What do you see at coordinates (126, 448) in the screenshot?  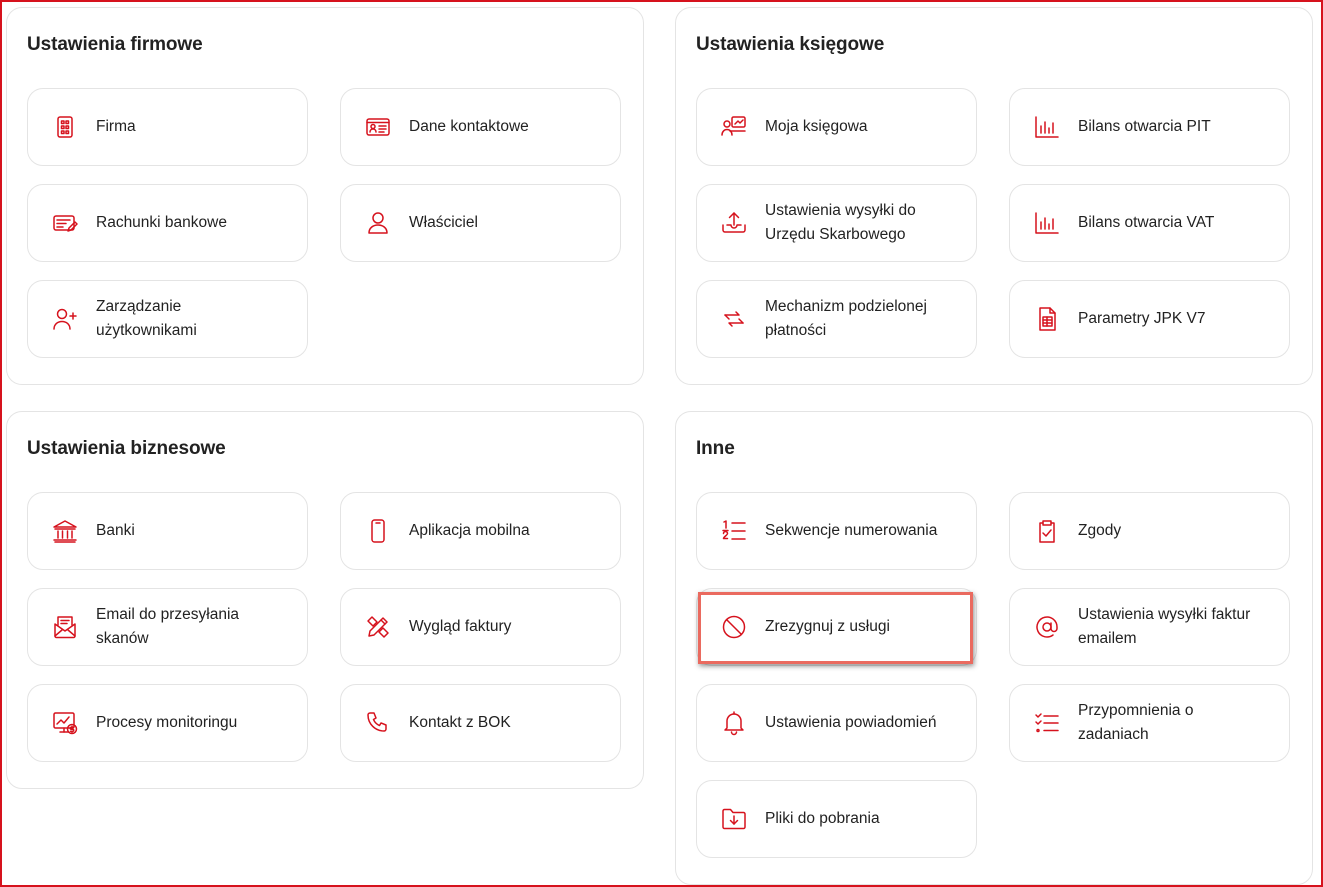 I see `panel-title: Ustawienia biznesowe` at bounding box center [126, 448].